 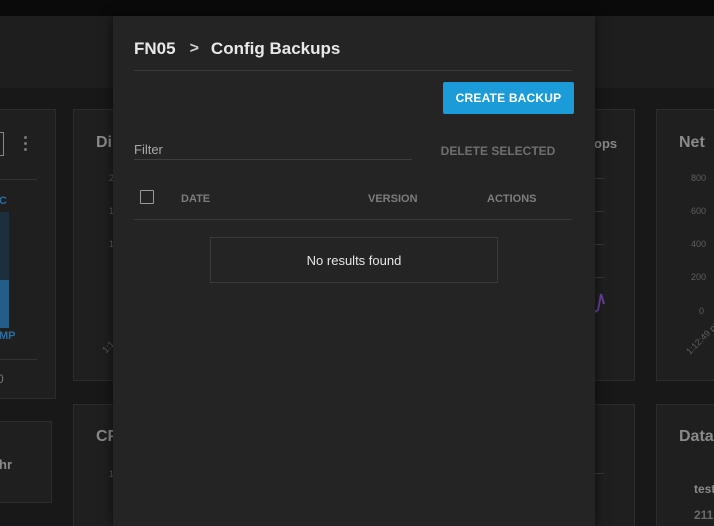 What do you see at coordinates (699, 277) in the screenshot?
I see `tick-label: 200` at bounding box center [699, 277].